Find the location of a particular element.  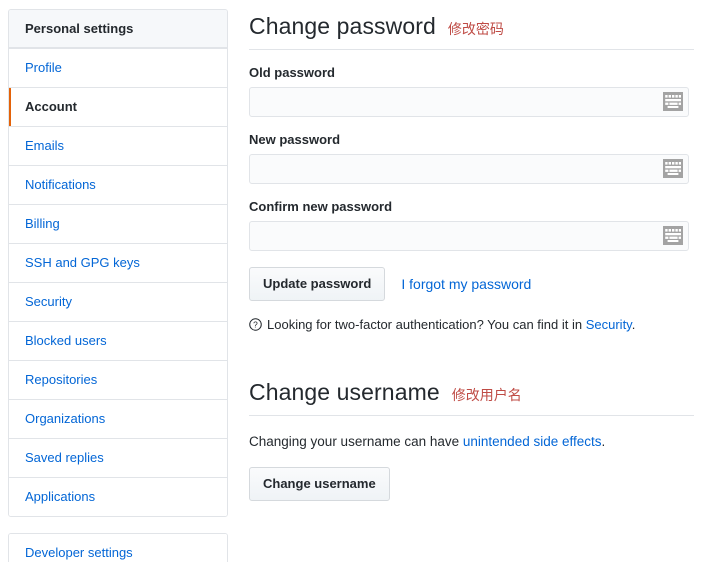

sidebar-developer-card: Developer settings is located at coordinates (118, 547).